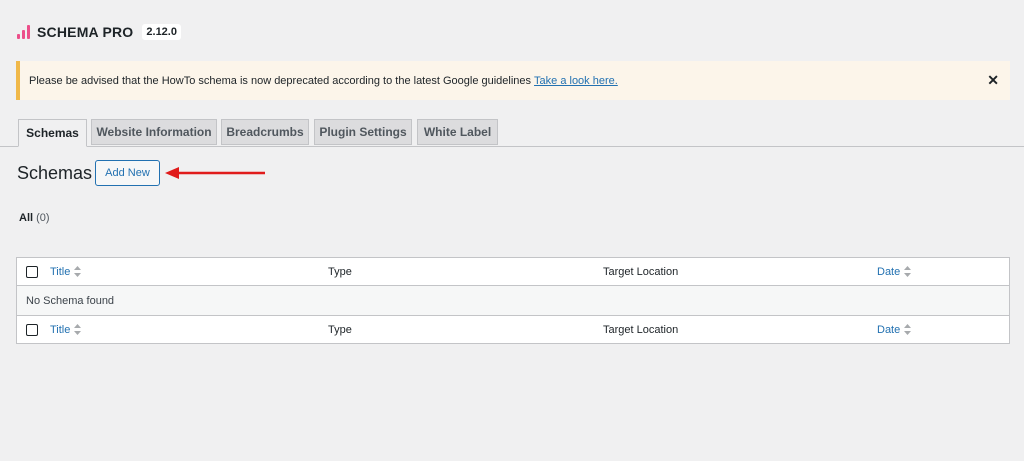  Describe the element at coordinates (641, 329) in the screenshot. I see `target-location-column-footer: Target Location` at that location.